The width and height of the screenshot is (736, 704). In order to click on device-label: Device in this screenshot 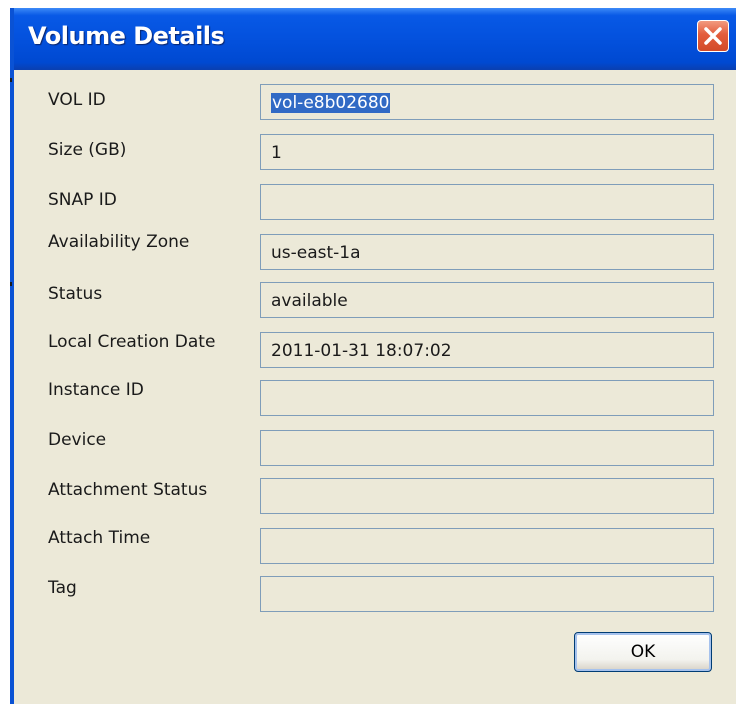, I will do `click(77, 440)`.